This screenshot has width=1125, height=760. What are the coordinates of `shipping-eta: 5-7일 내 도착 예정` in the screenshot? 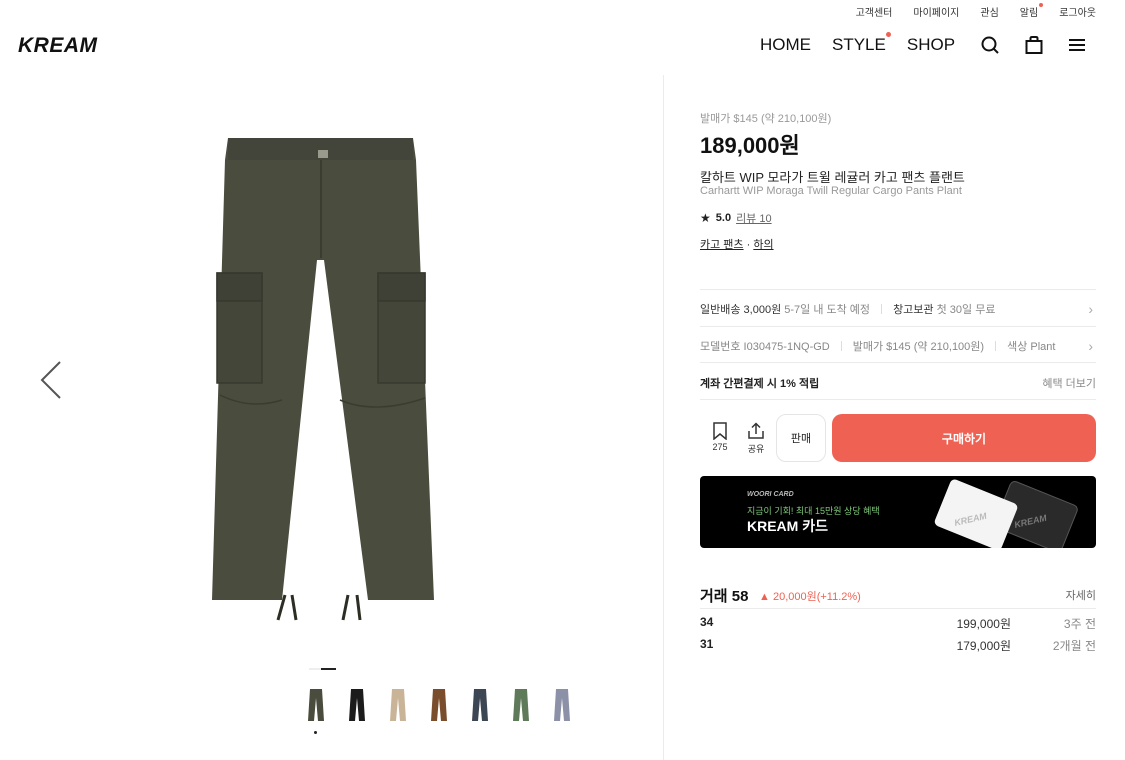 It's located at (827, 310).